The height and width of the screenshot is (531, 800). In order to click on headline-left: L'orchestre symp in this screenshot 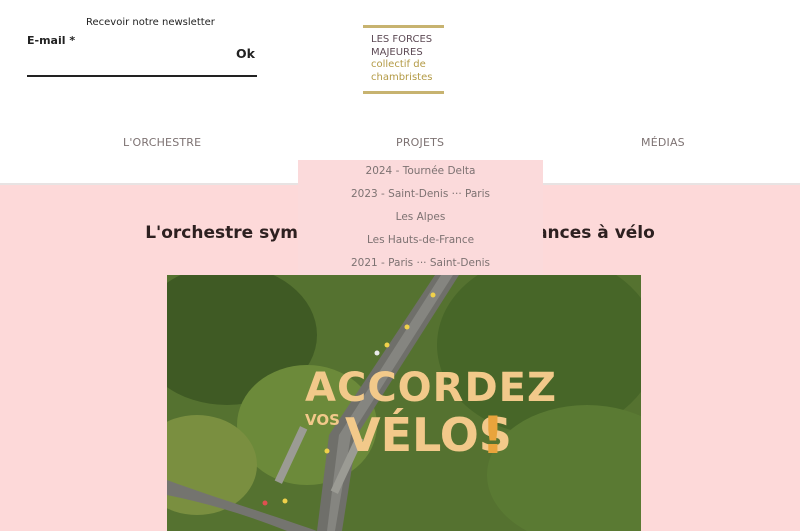, I will do `click(228, 233)`.